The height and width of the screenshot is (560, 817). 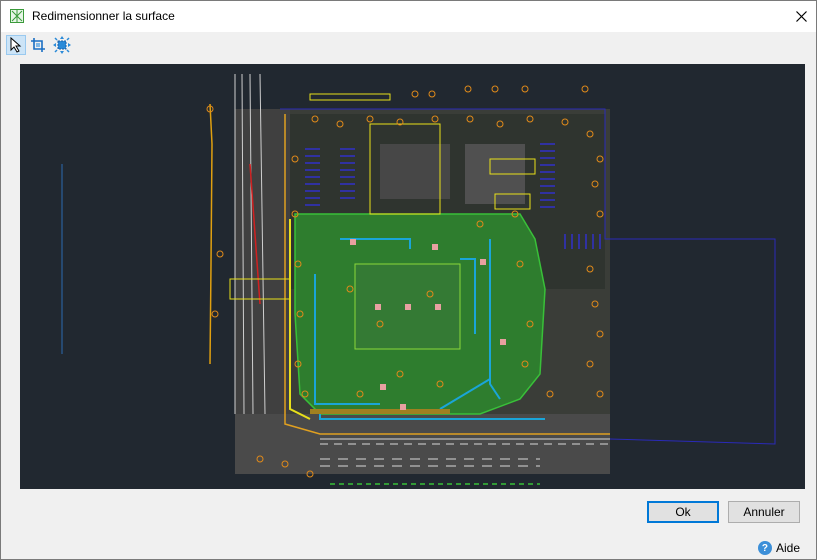 I want to click on resize-handles-button, so click(x=62, y=45).